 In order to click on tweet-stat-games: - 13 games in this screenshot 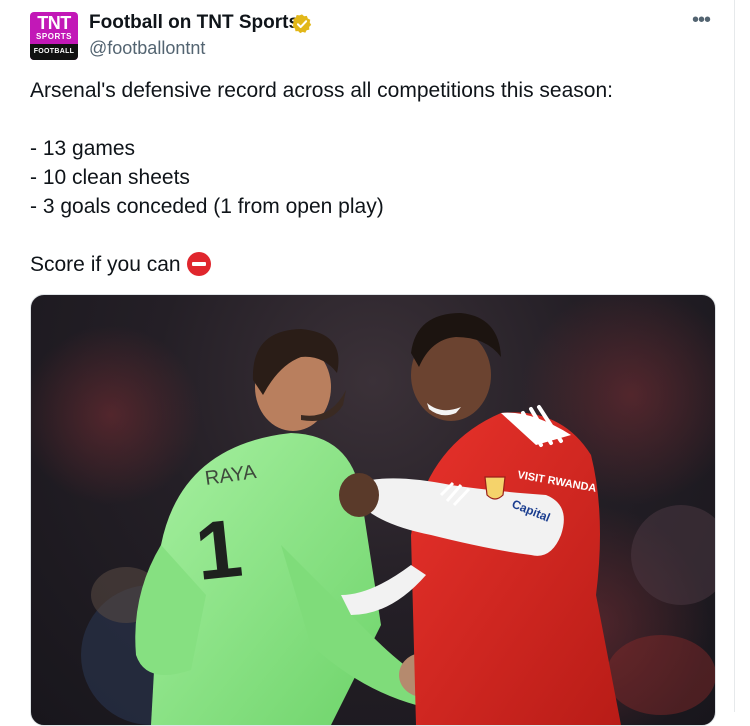, I will do `click(83, 148)`.